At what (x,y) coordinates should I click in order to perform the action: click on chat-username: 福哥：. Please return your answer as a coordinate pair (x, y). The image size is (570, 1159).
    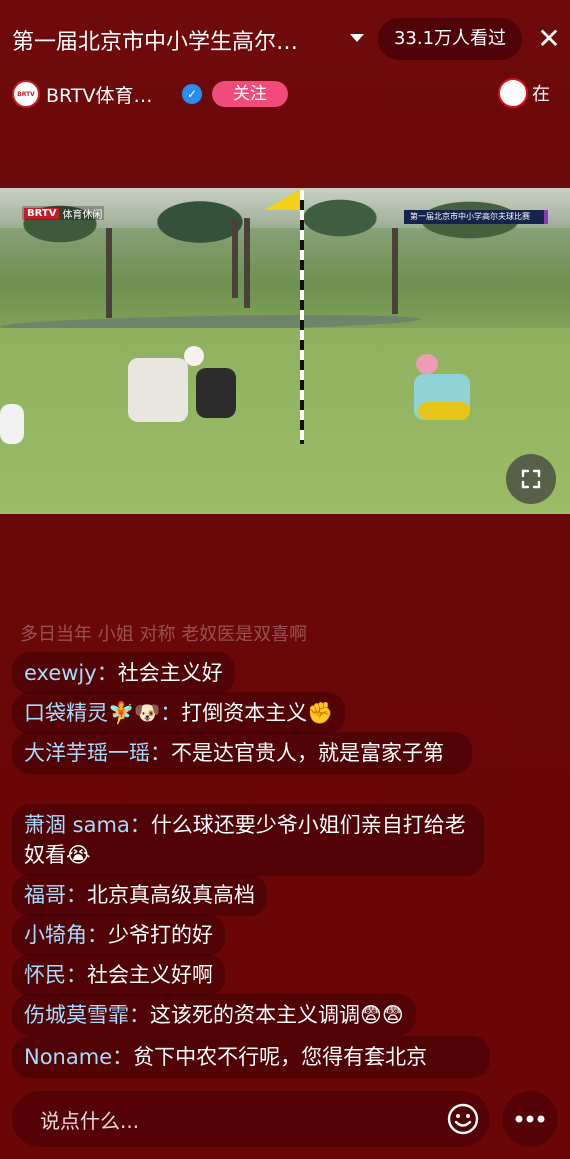
    Looking at the image, I should click on (55, 895).